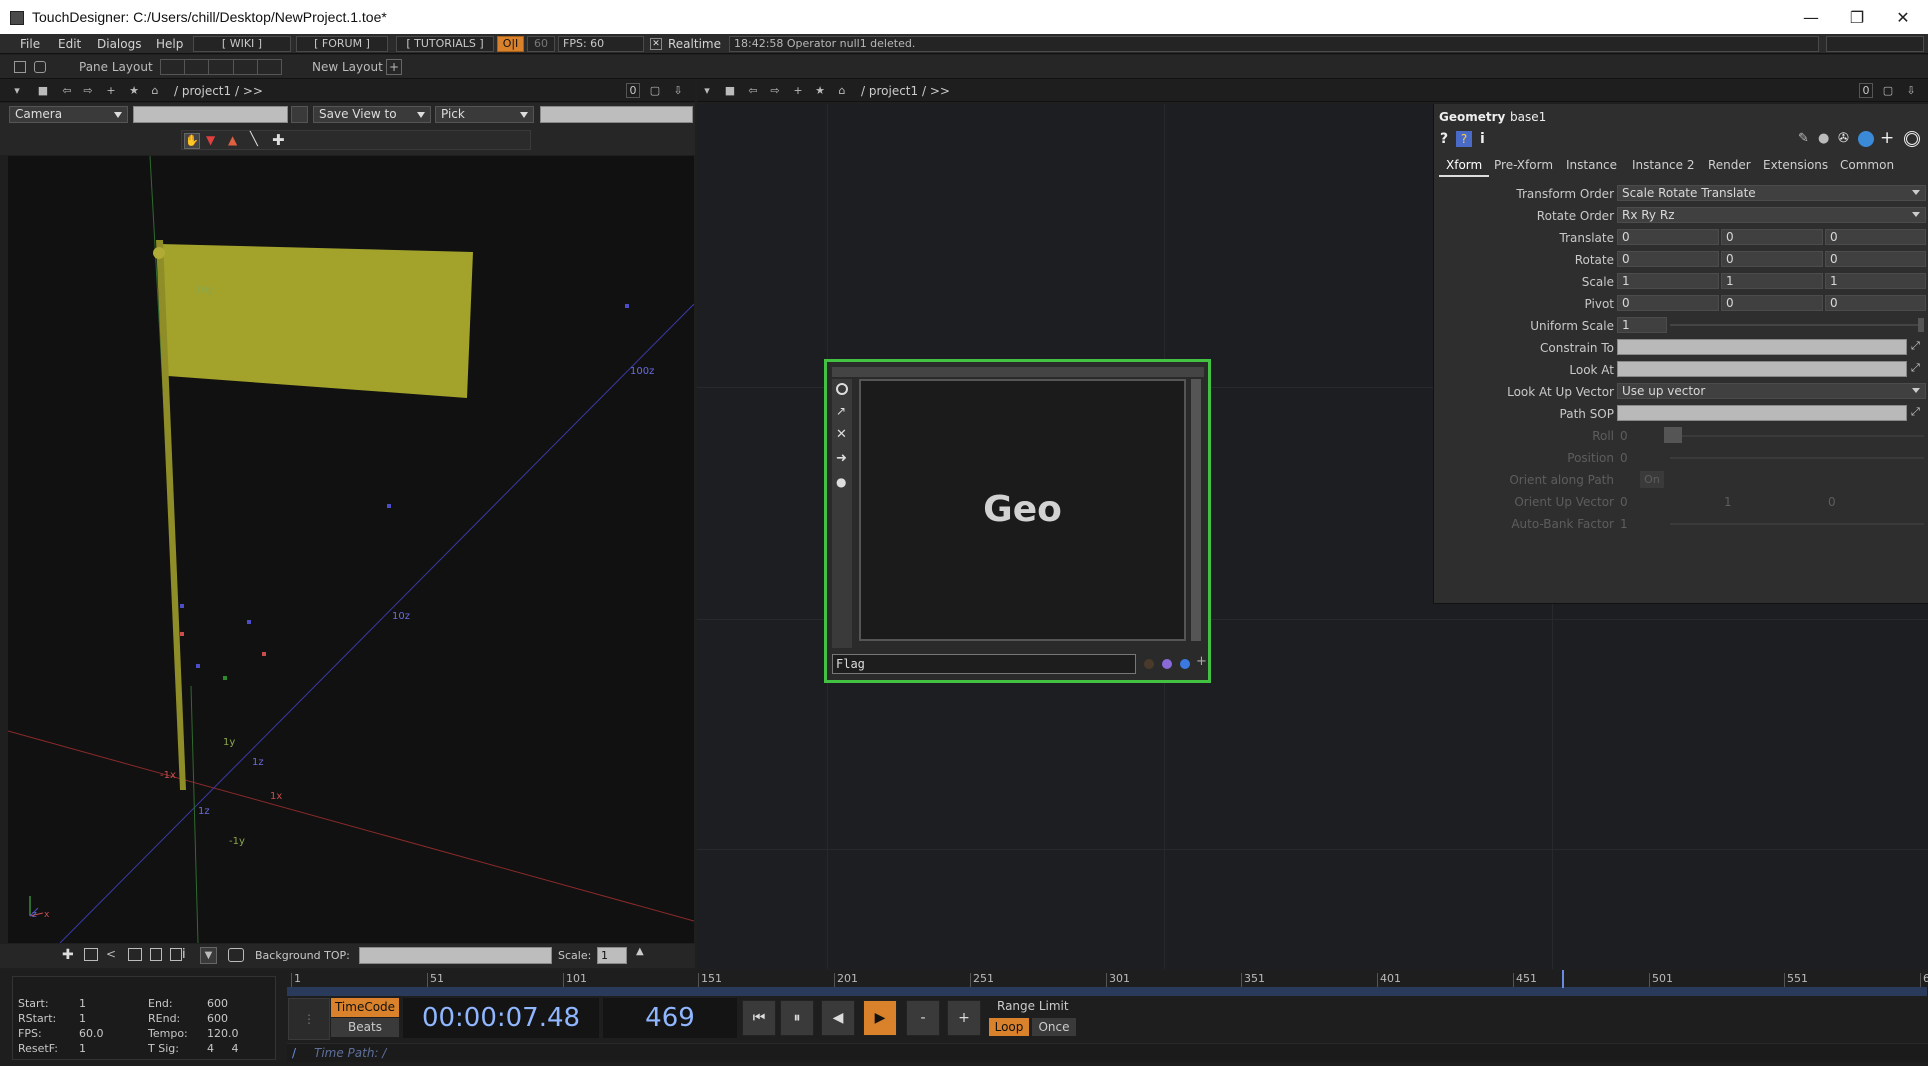  I want to click on orient-up-x: 0, so click(1624, 502).